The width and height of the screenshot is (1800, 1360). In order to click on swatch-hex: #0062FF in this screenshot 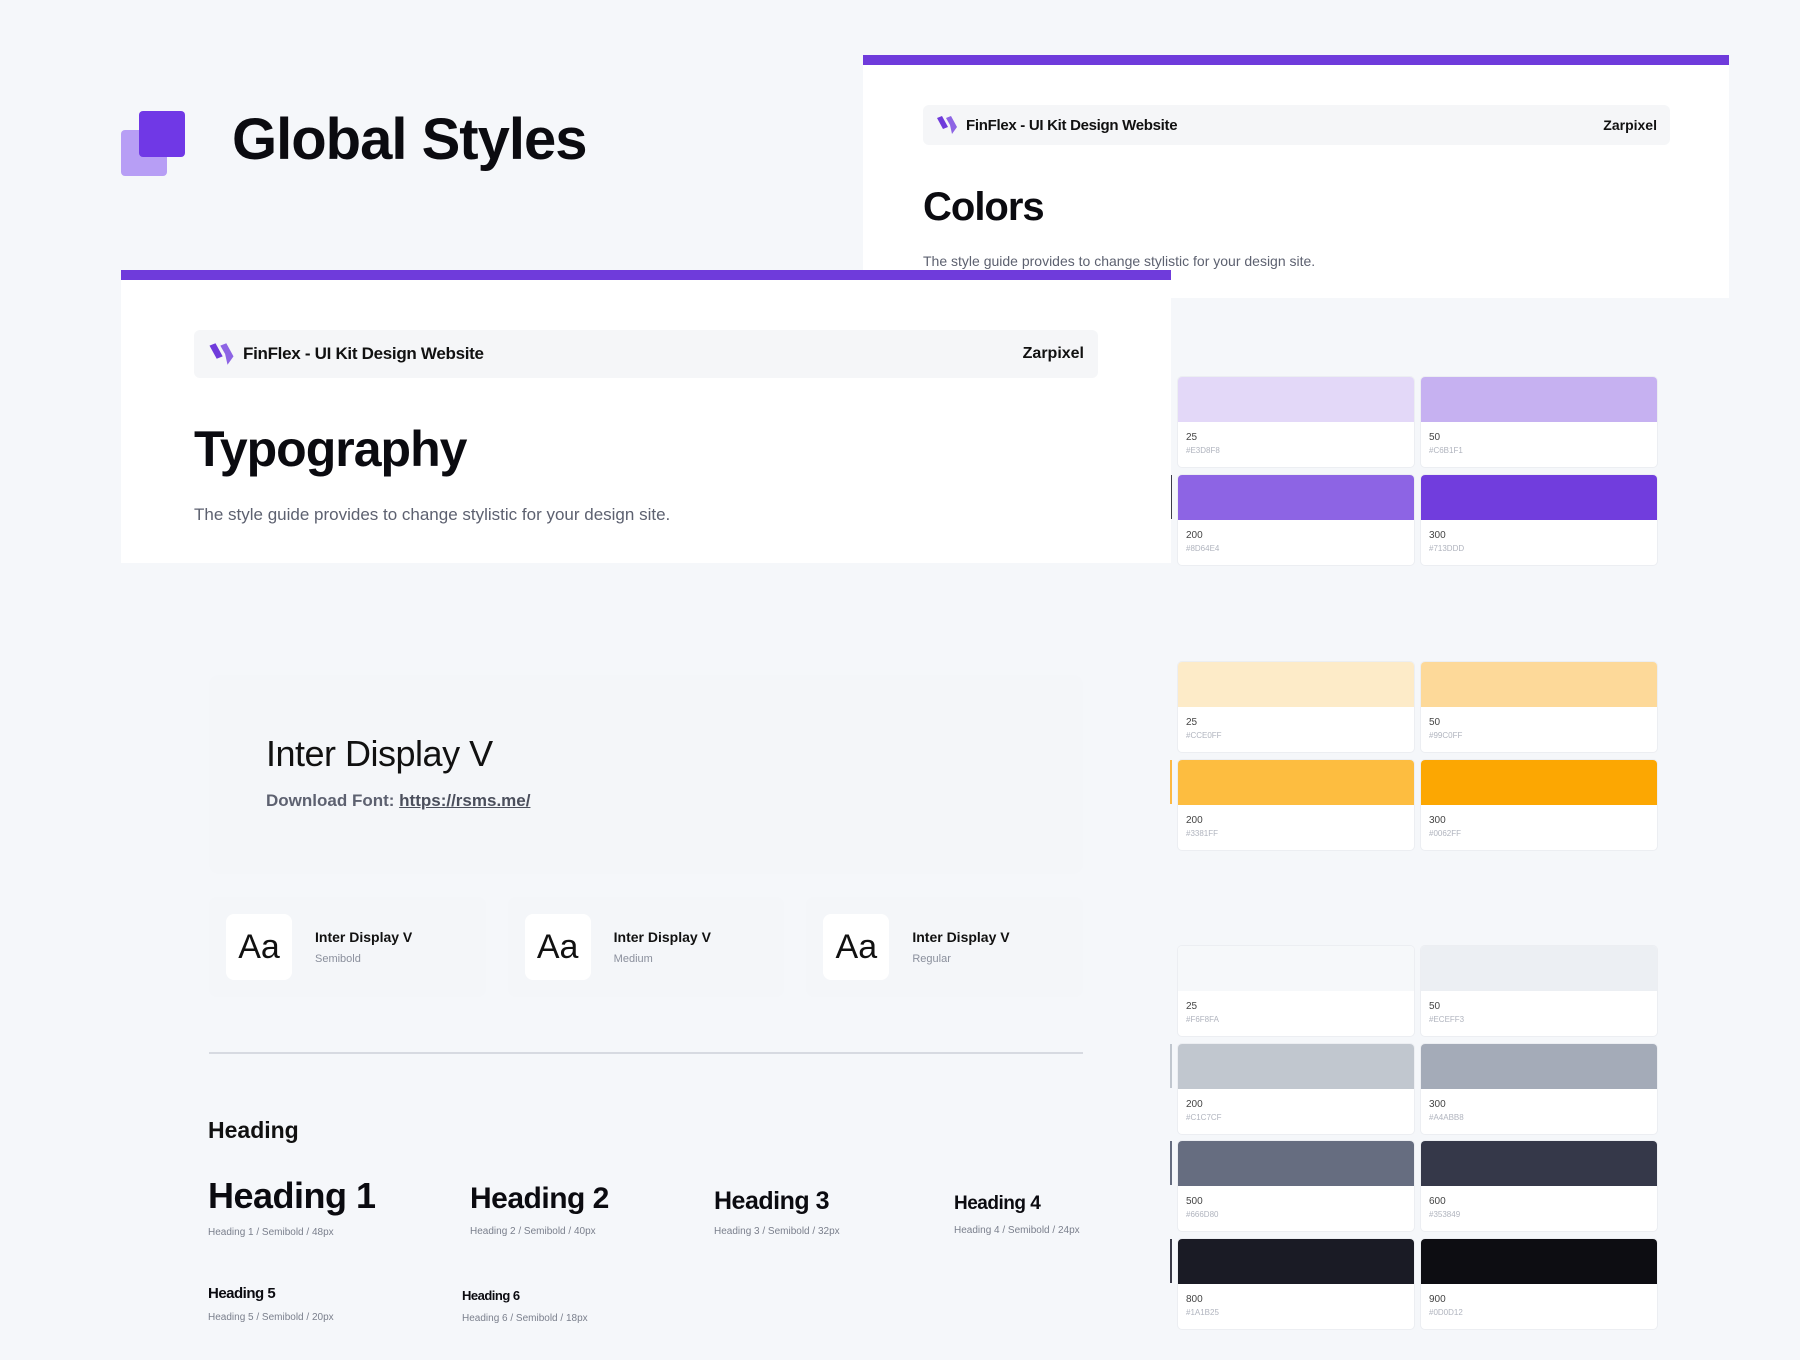, I will do `click(1445, 833)`.